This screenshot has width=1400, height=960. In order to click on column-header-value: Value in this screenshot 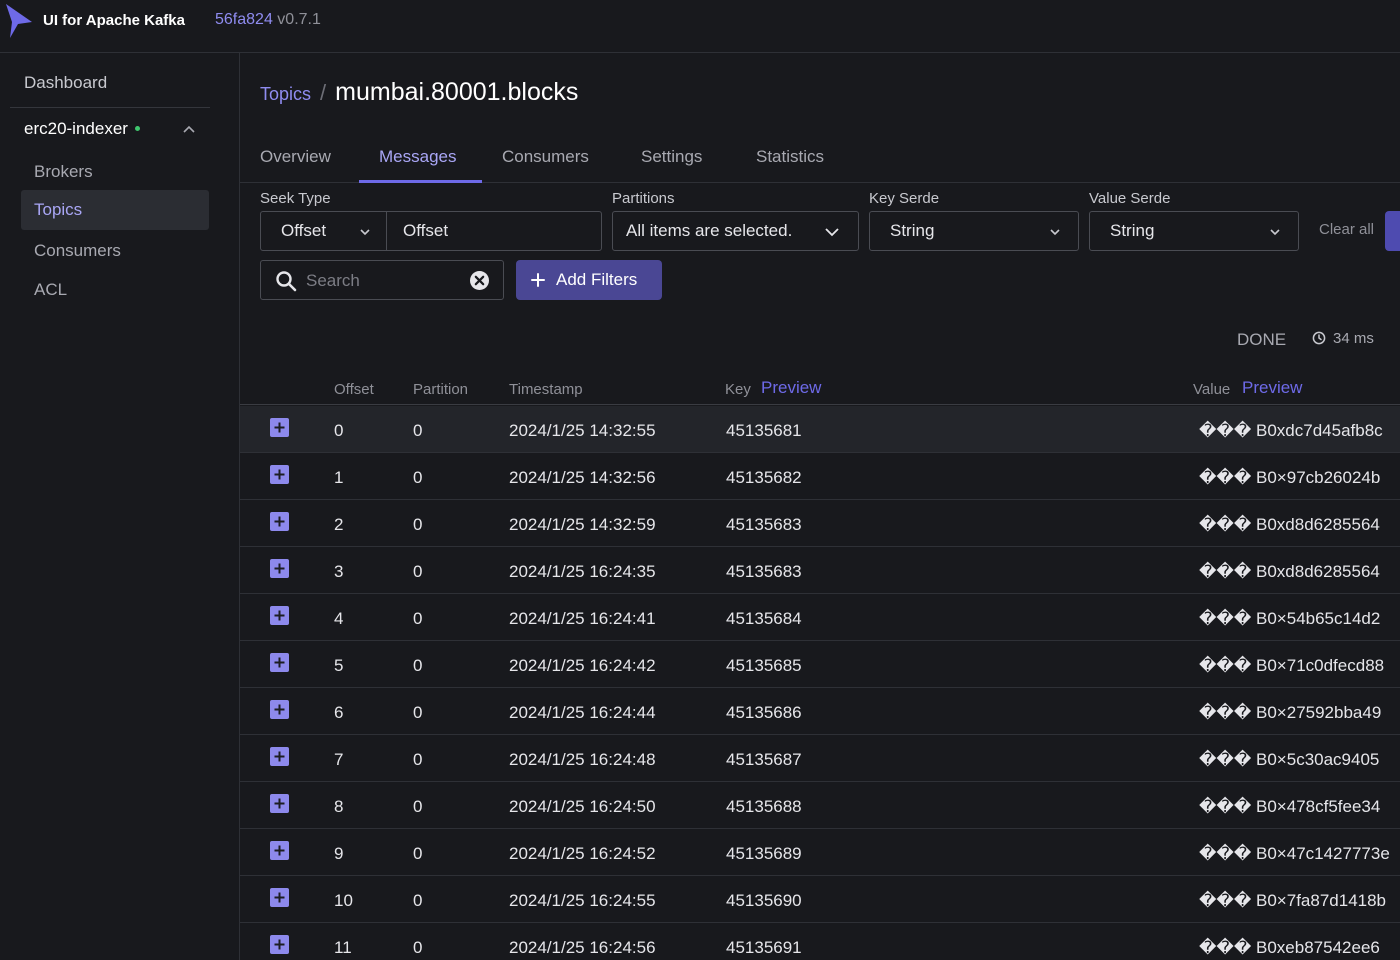, I will do `click(1212, 389)`.